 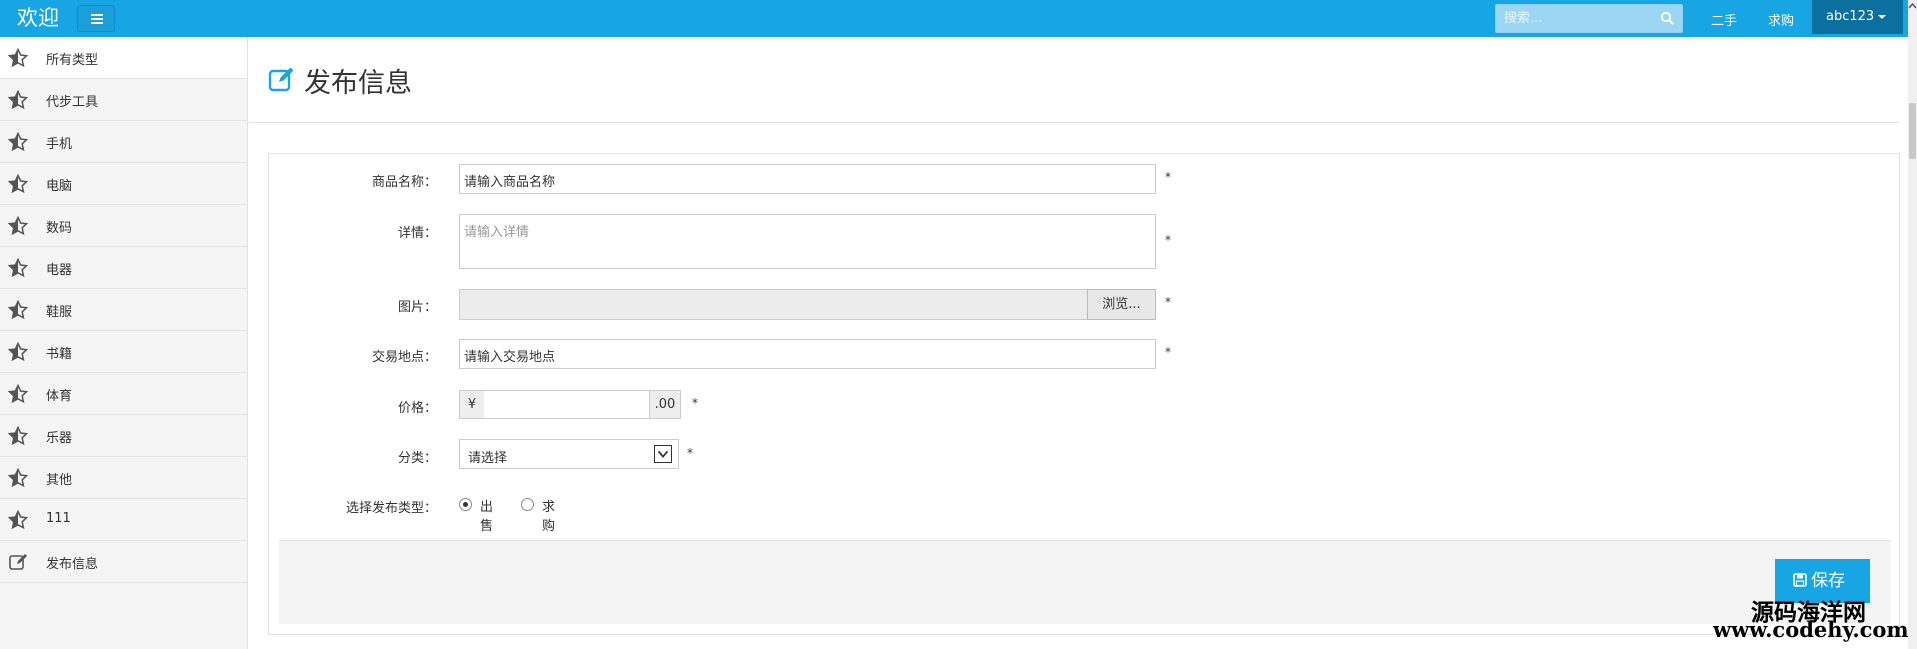 I want to click on price-input, so click(x=567, y=404).